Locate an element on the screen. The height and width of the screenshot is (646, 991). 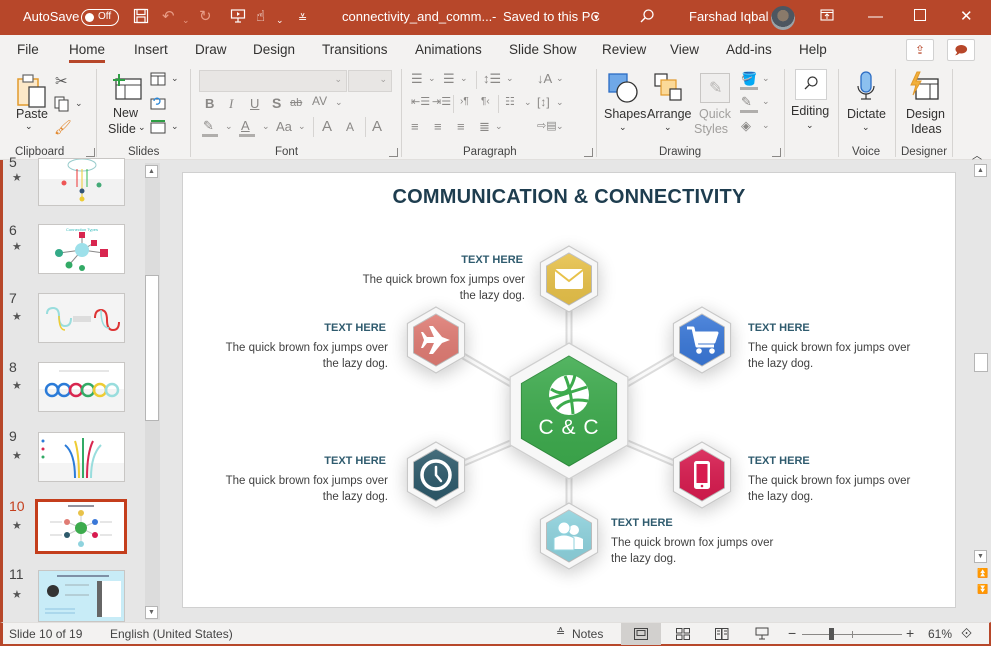
node-upper-left is located at coordinates (436, 340).